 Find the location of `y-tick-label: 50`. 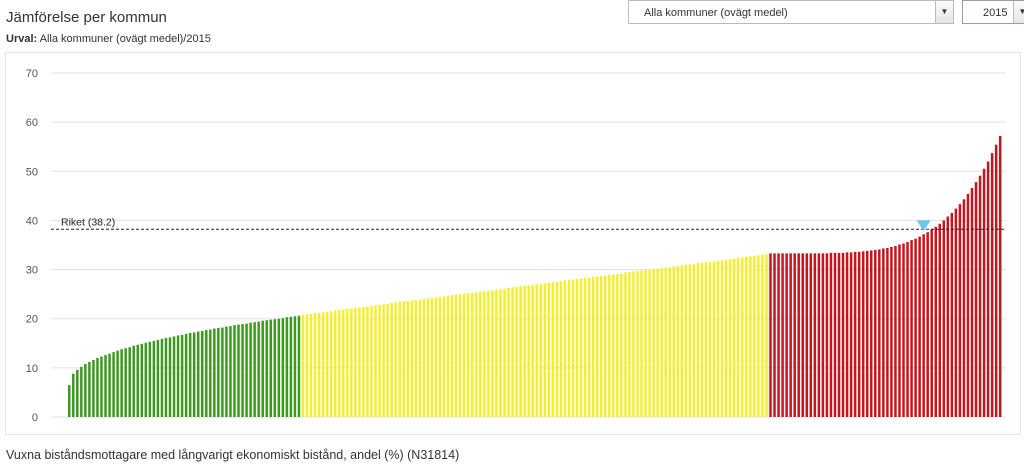

y-tick-label: 50 is located at coordinates (32, 172).